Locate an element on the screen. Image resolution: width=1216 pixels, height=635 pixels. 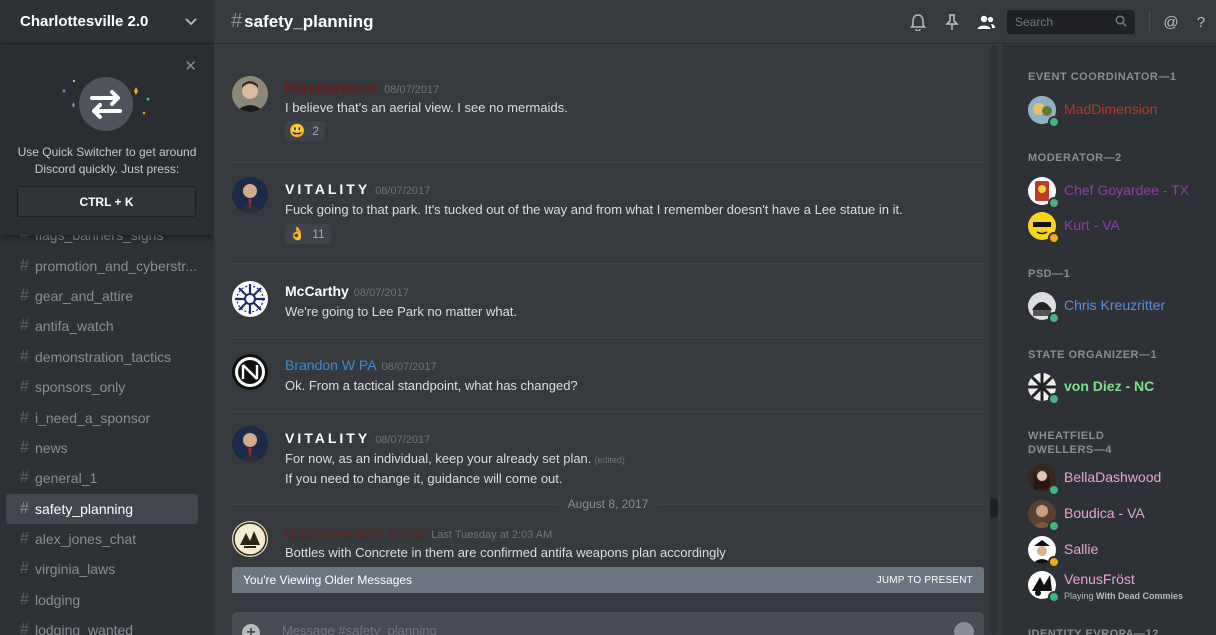
members-icon is located at coordinates (986, 22).